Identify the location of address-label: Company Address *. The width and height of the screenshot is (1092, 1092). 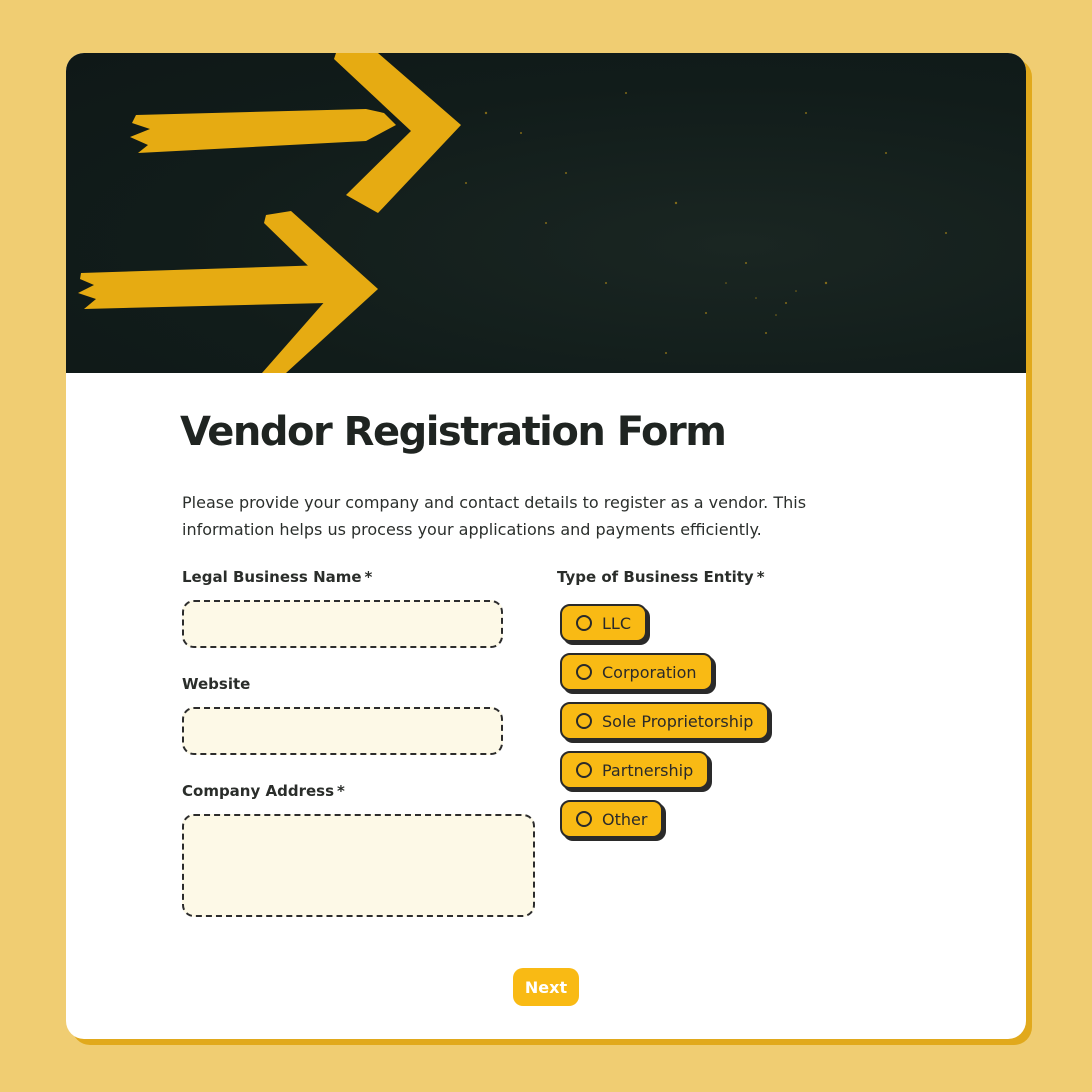
(263, 791).